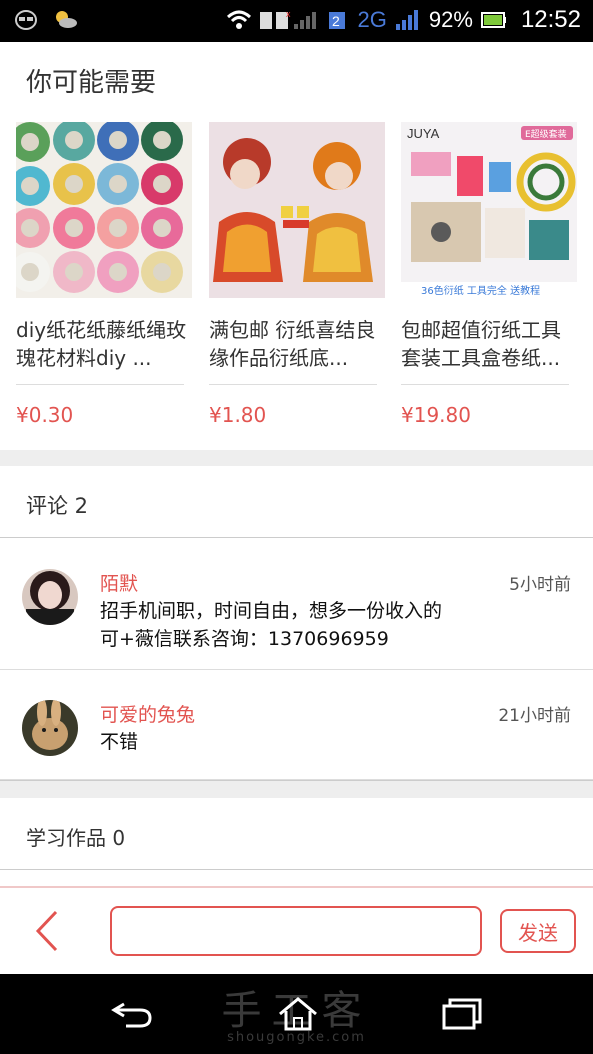 This screenshot has height=1054, width=593. I want to click on product-image-quilling-toolkit: JUYA E超级套装 36色衍纸 工具完全 送教程, so click(489, 210).